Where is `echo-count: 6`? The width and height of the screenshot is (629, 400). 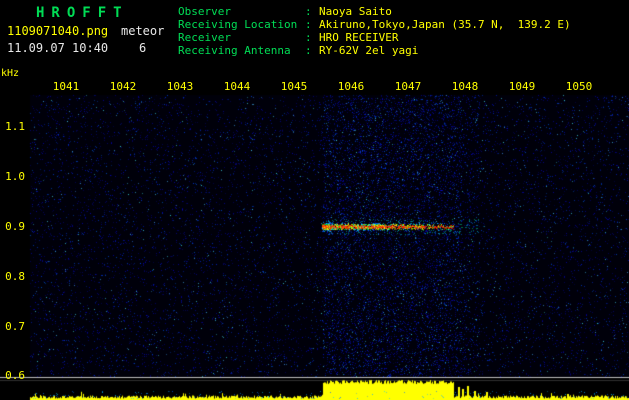 echo-count: 6 is located at coordinates (143, 48).